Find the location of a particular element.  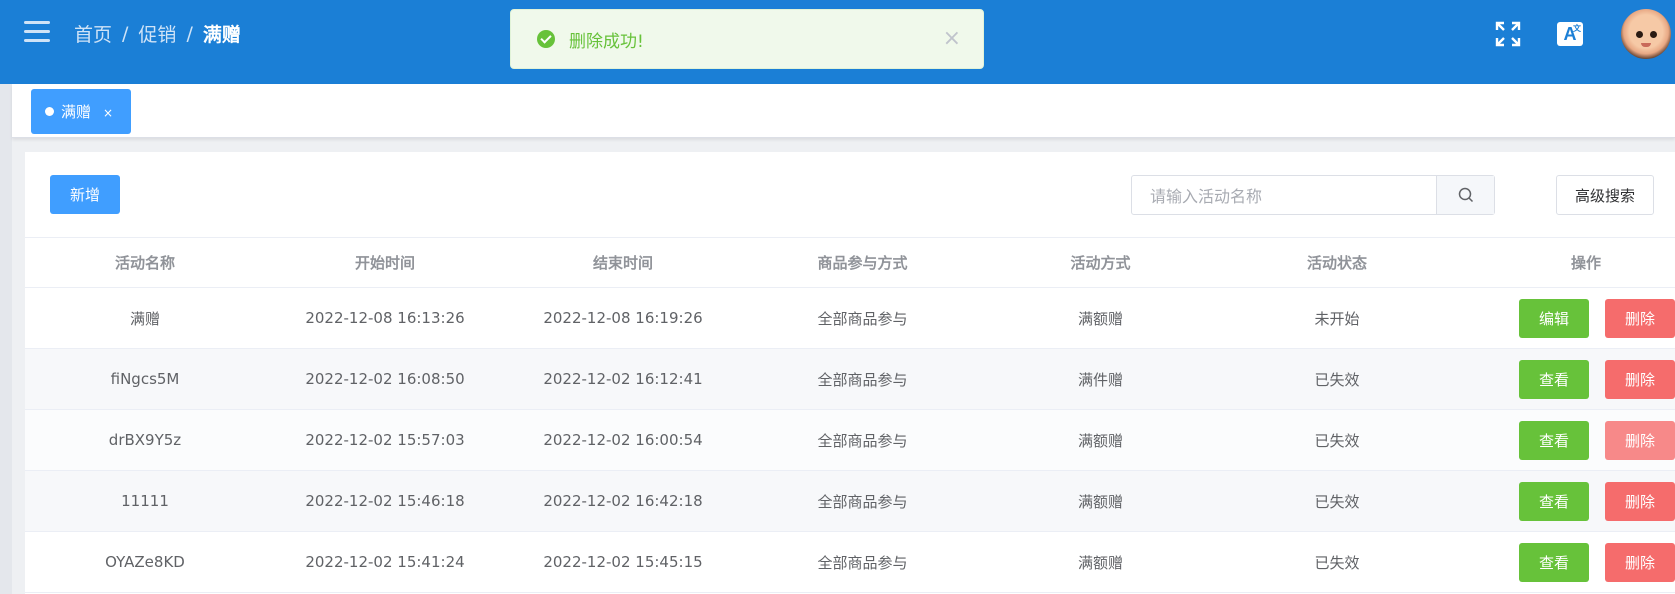

cell-start: 2022-12-08 16:13:26 is located at coordinates (385, 318).